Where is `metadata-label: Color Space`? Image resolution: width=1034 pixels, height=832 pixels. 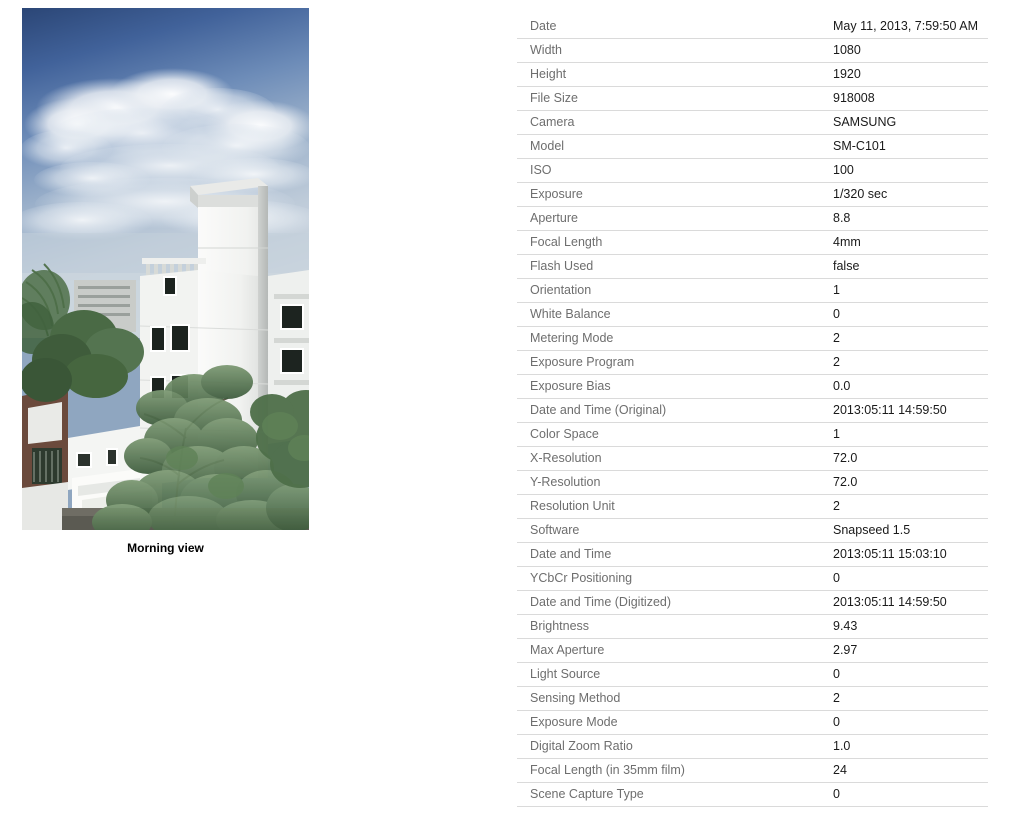 metadata-label: Color Space is located at coordinates (675, 434).